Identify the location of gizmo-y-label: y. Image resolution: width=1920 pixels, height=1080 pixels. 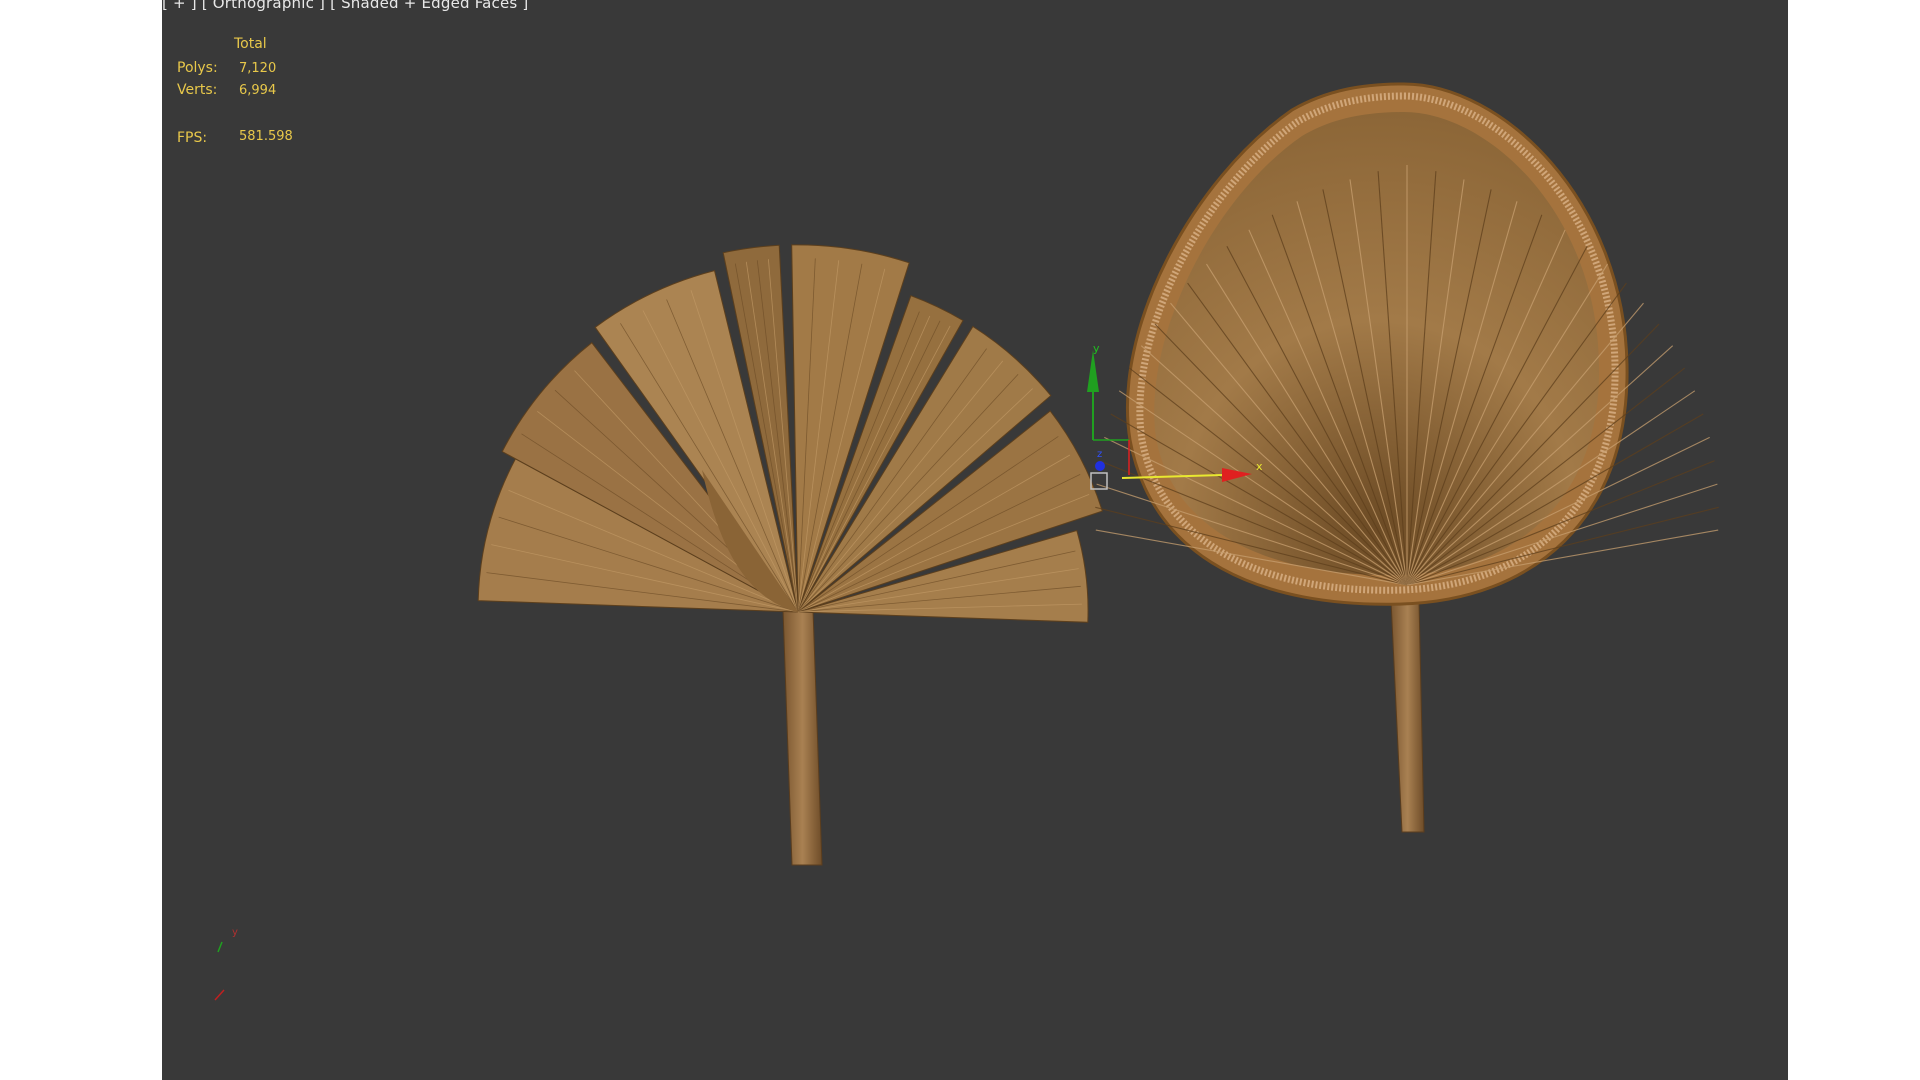
(1096, 348).